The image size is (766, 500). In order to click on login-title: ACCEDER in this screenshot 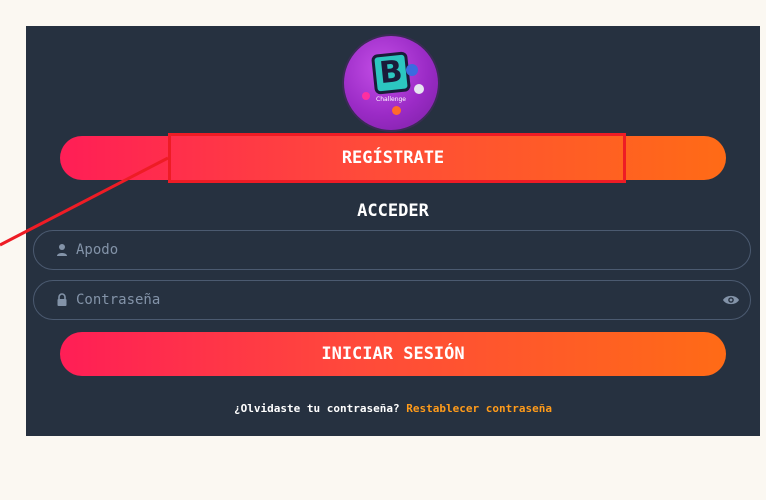, I will do `click(393, 211)`.